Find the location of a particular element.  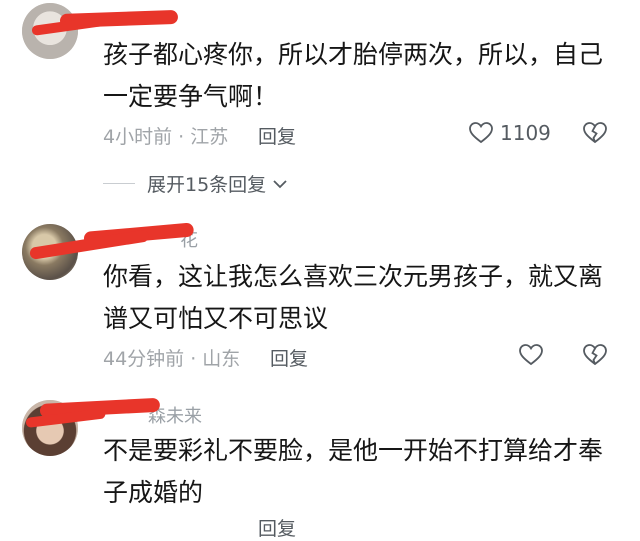

expand-replies-label: 展开15条回复 is located at coordinates (207, 185).